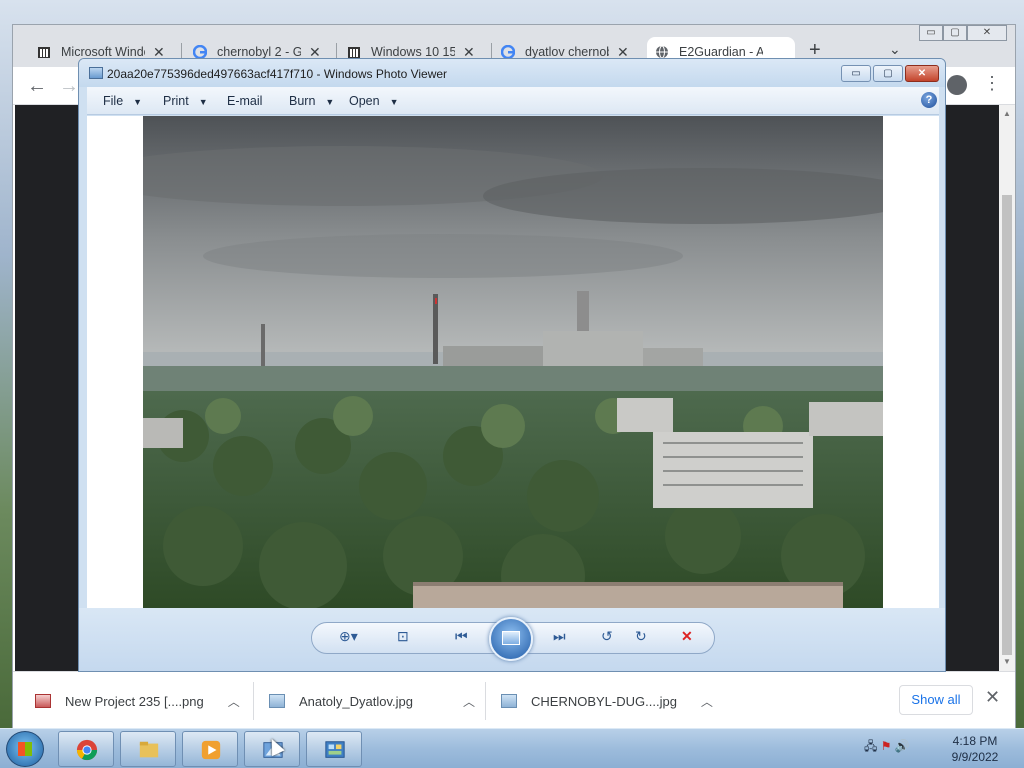  I want to click on menu-label: Burn, so click(302, 101).